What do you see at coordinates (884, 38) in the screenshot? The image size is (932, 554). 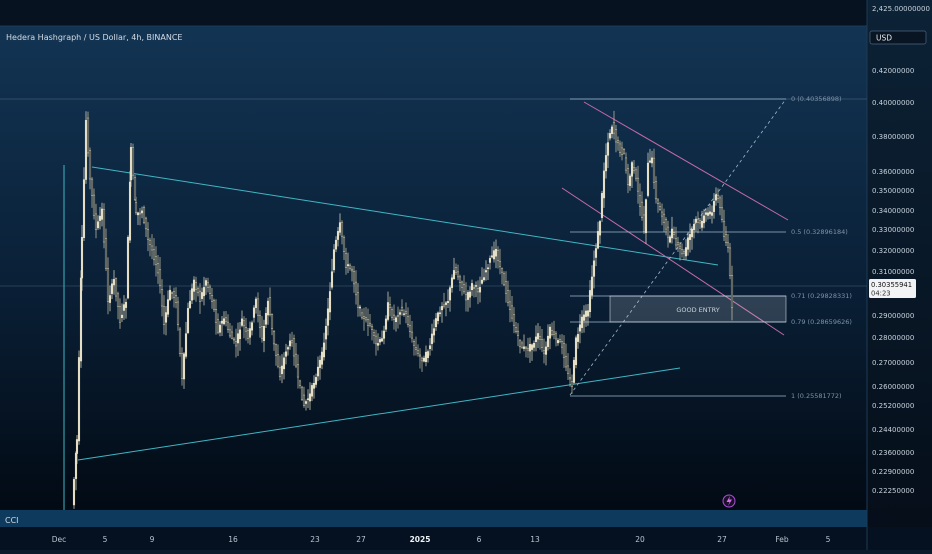 I see `currency-label: USD` at bounding box center [884, 38].